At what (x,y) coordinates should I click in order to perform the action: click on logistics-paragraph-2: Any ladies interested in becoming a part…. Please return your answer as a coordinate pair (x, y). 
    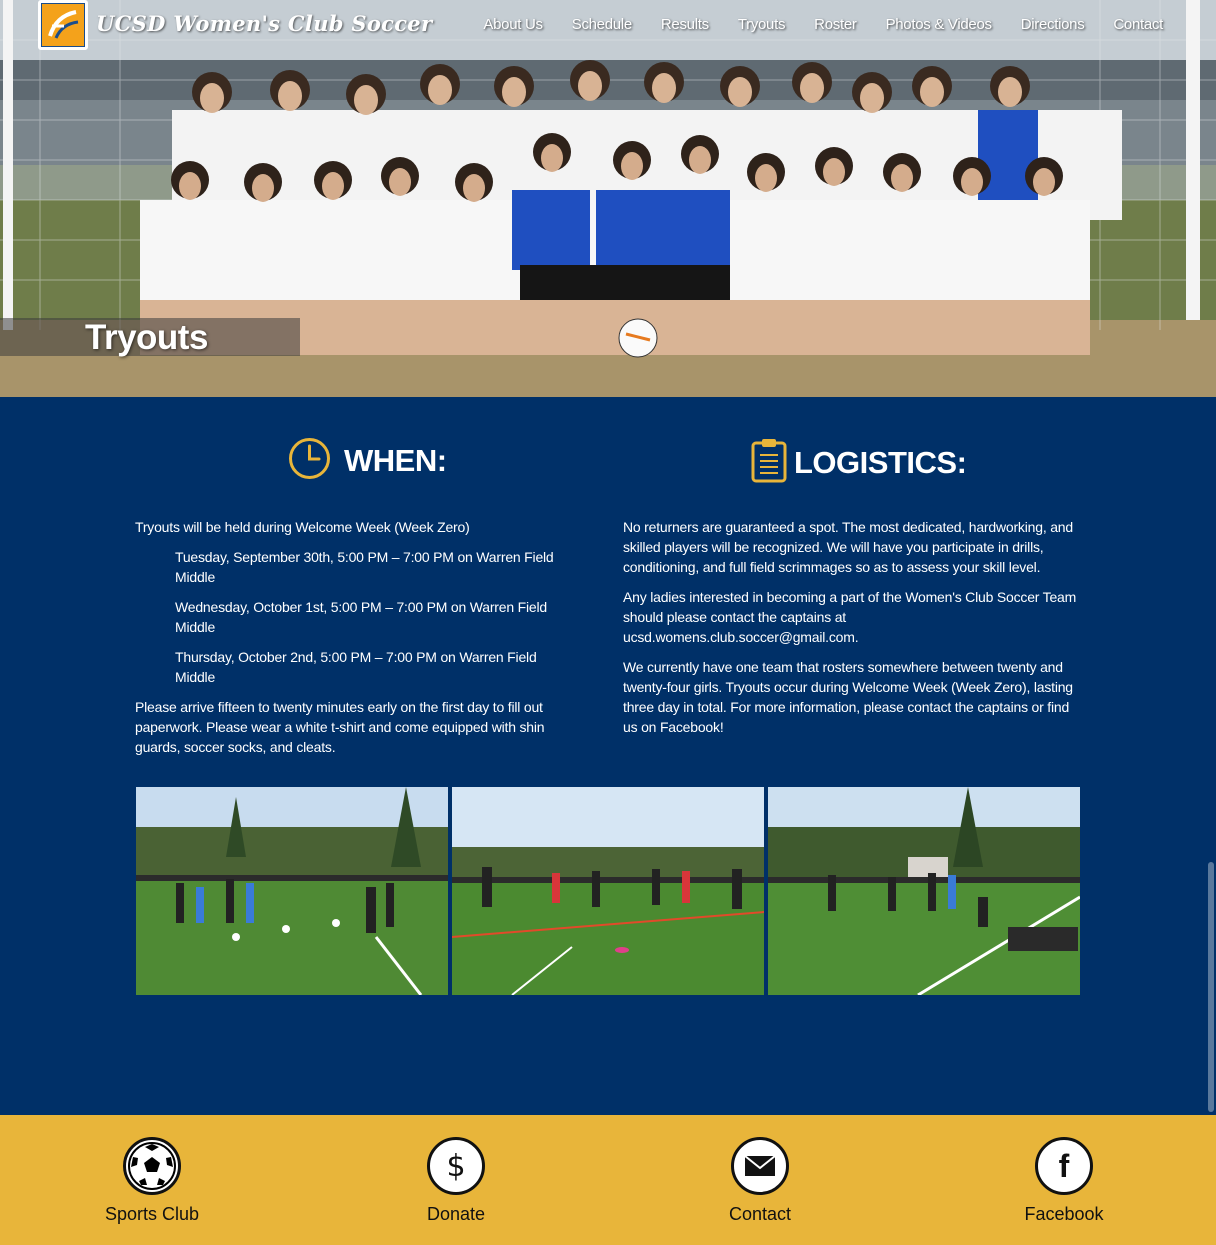
    Looking at the image, I should click on (850, 617).